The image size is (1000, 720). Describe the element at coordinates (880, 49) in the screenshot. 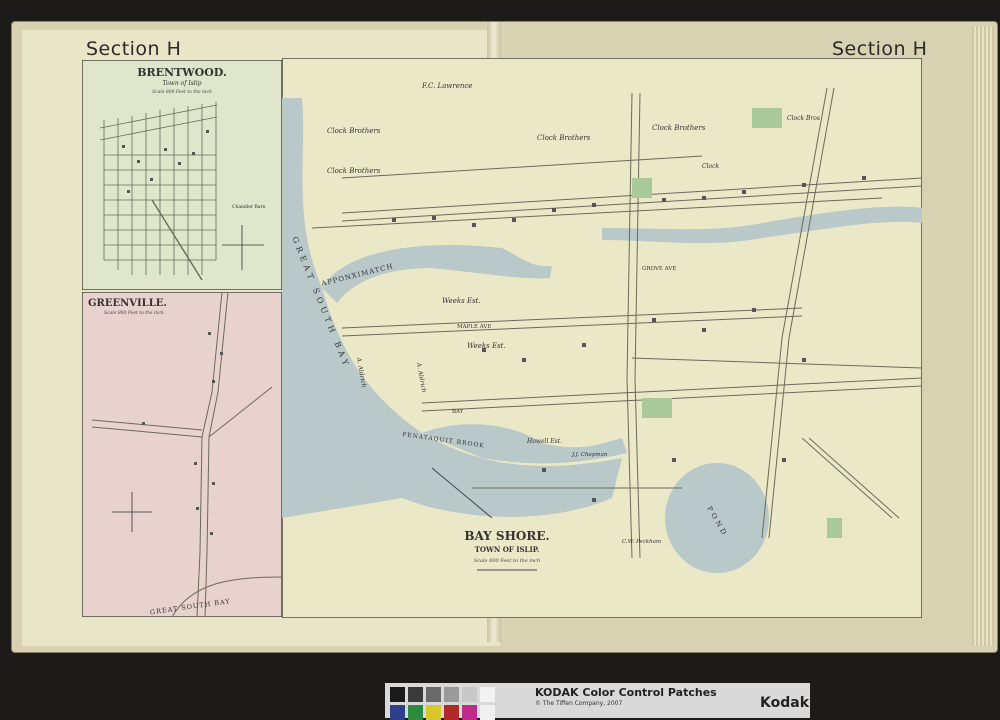

I see `section-label-right: Section H` at that location.